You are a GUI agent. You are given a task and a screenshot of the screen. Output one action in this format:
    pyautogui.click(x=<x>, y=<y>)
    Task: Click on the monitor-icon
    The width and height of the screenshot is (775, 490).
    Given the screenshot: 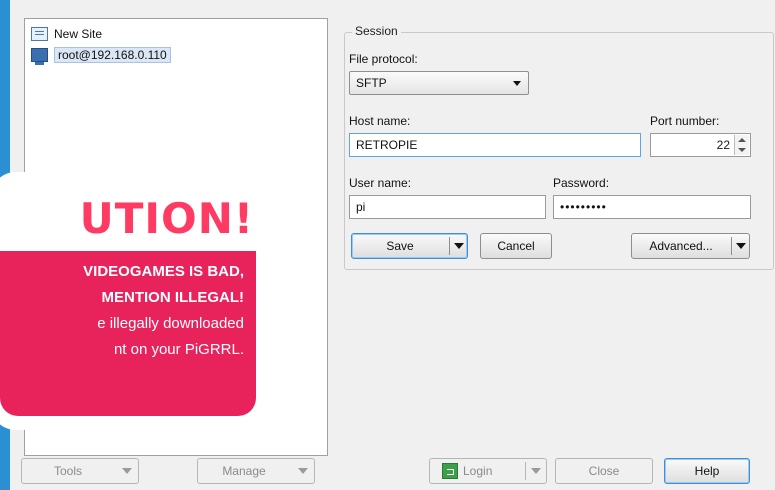 What is the action you would take?
    pyautogui.click(x=39, y=56)
    